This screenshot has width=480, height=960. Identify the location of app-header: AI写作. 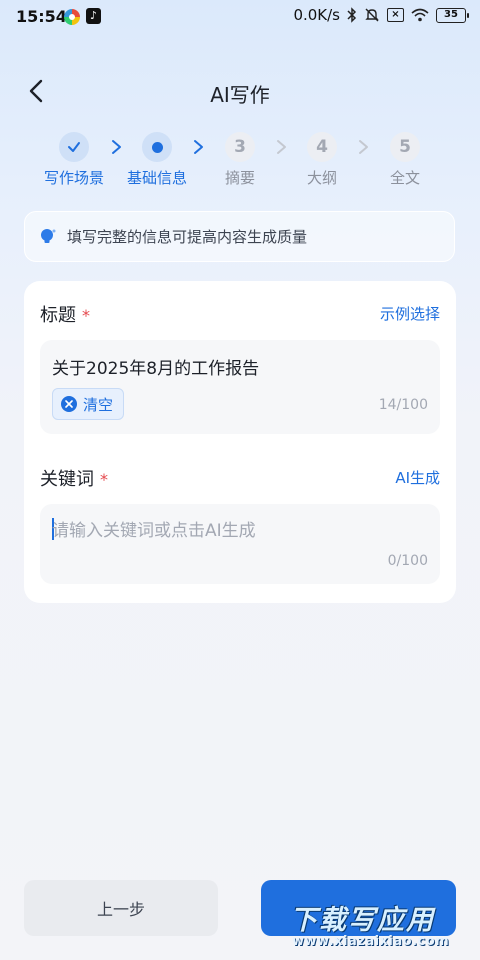
(240, 92).